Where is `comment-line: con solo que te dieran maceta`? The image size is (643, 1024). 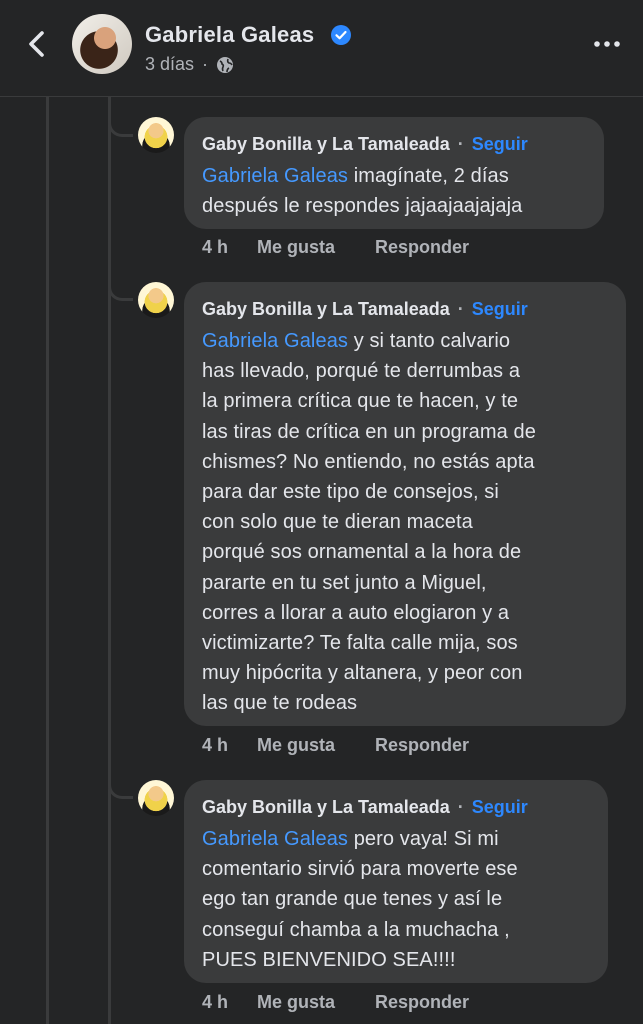 comment-line: con solo que te dieran maceta is located at coordinates (337, 522).